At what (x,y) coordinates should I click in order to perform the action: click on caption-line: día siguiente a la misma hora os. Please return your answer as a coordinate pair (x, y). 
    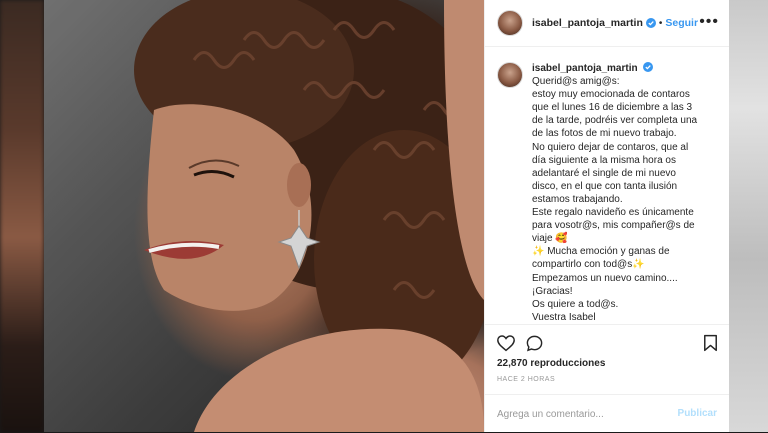
    Looking at the image, I should click on (604, 160).